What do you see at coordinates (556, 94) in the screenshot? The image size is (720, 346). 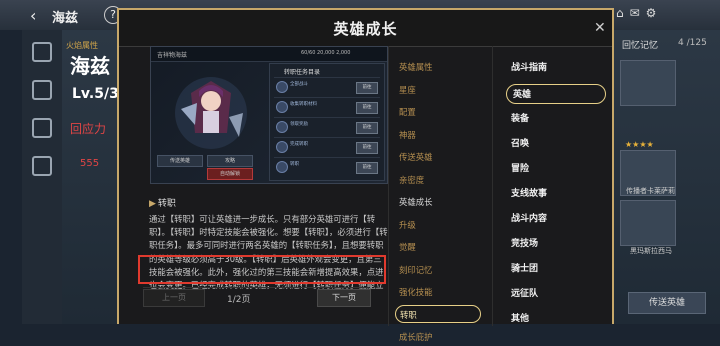 I see `category-item-selected: 英雄` at bounding box center [556, 94].